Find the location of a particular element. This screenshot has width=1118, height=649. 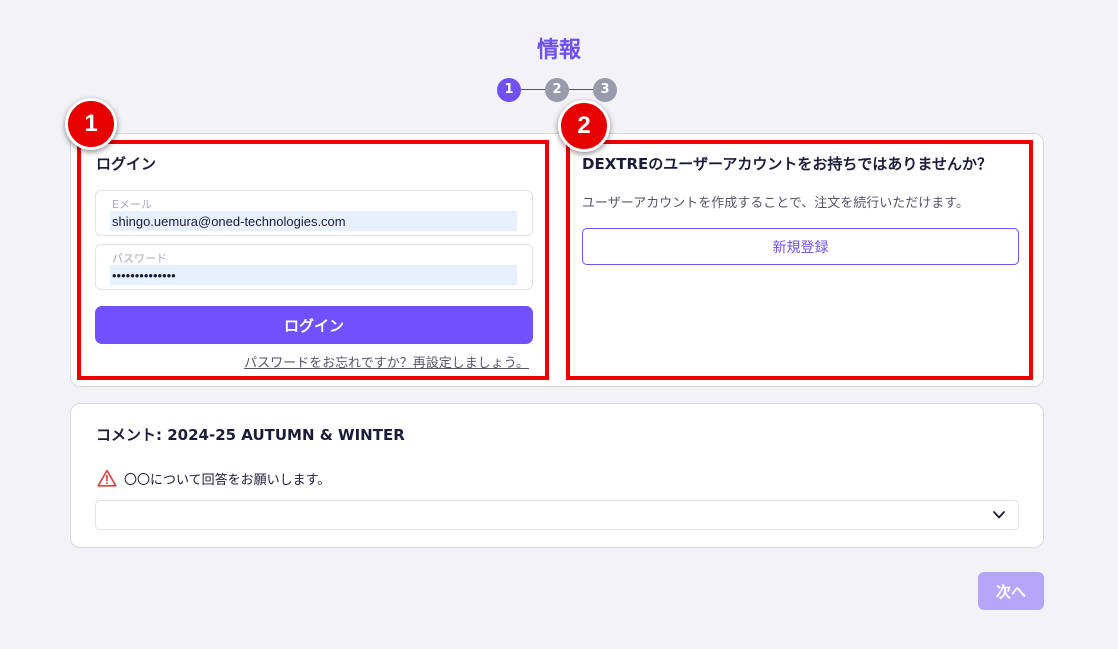

page-title: 情報 is located at coordinates (558, 50).